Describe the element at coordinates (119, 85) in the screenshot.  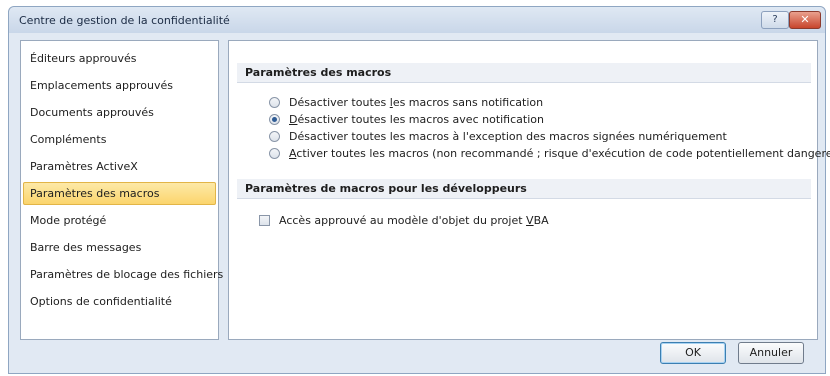
I see `sidebar-item-trusted-locations: Emplacements approuvés` at that location.